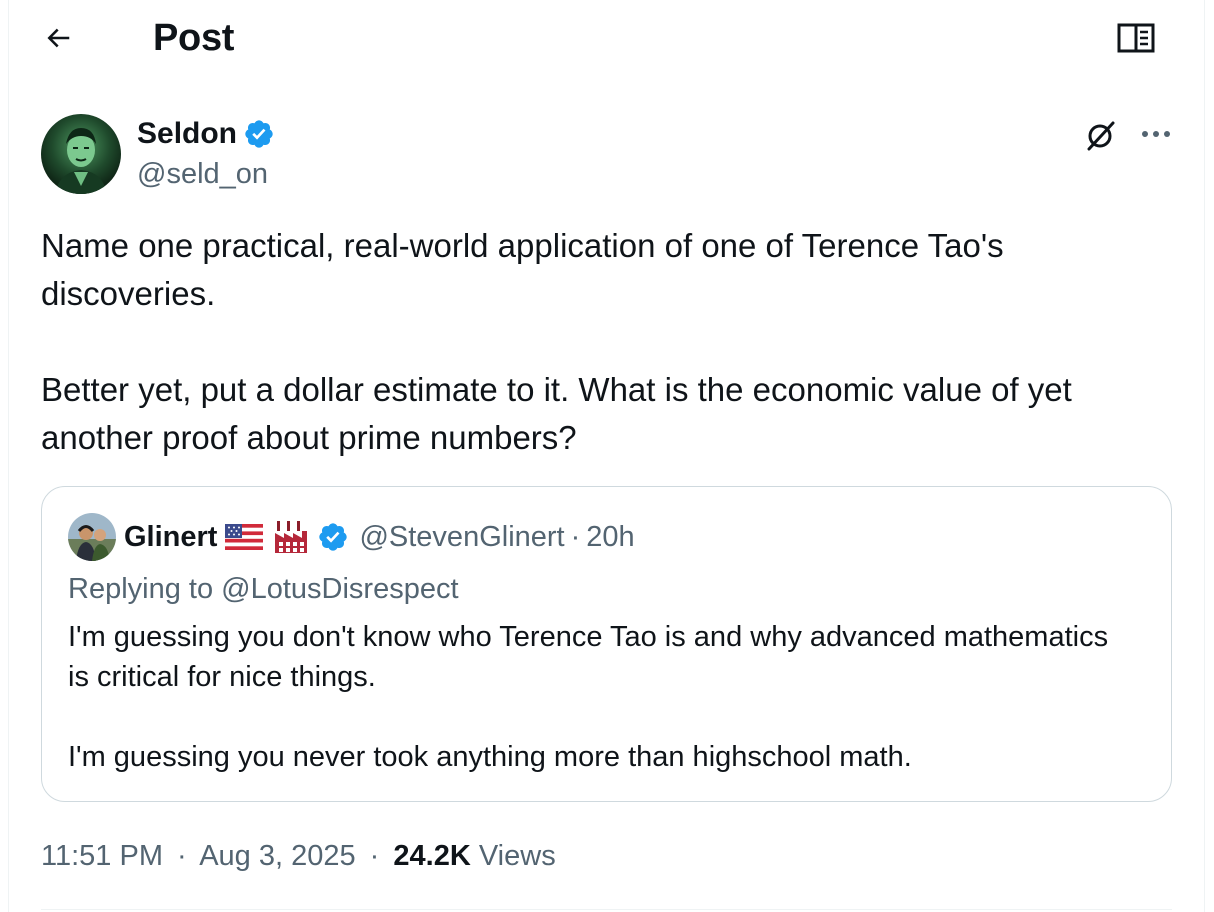 Image resolution: width=1214 pixels, height=912 pixels. Describe the element at coordinates (277, 856) in the screenshot. I see `post-date: Aug 3, 2025` at that location.